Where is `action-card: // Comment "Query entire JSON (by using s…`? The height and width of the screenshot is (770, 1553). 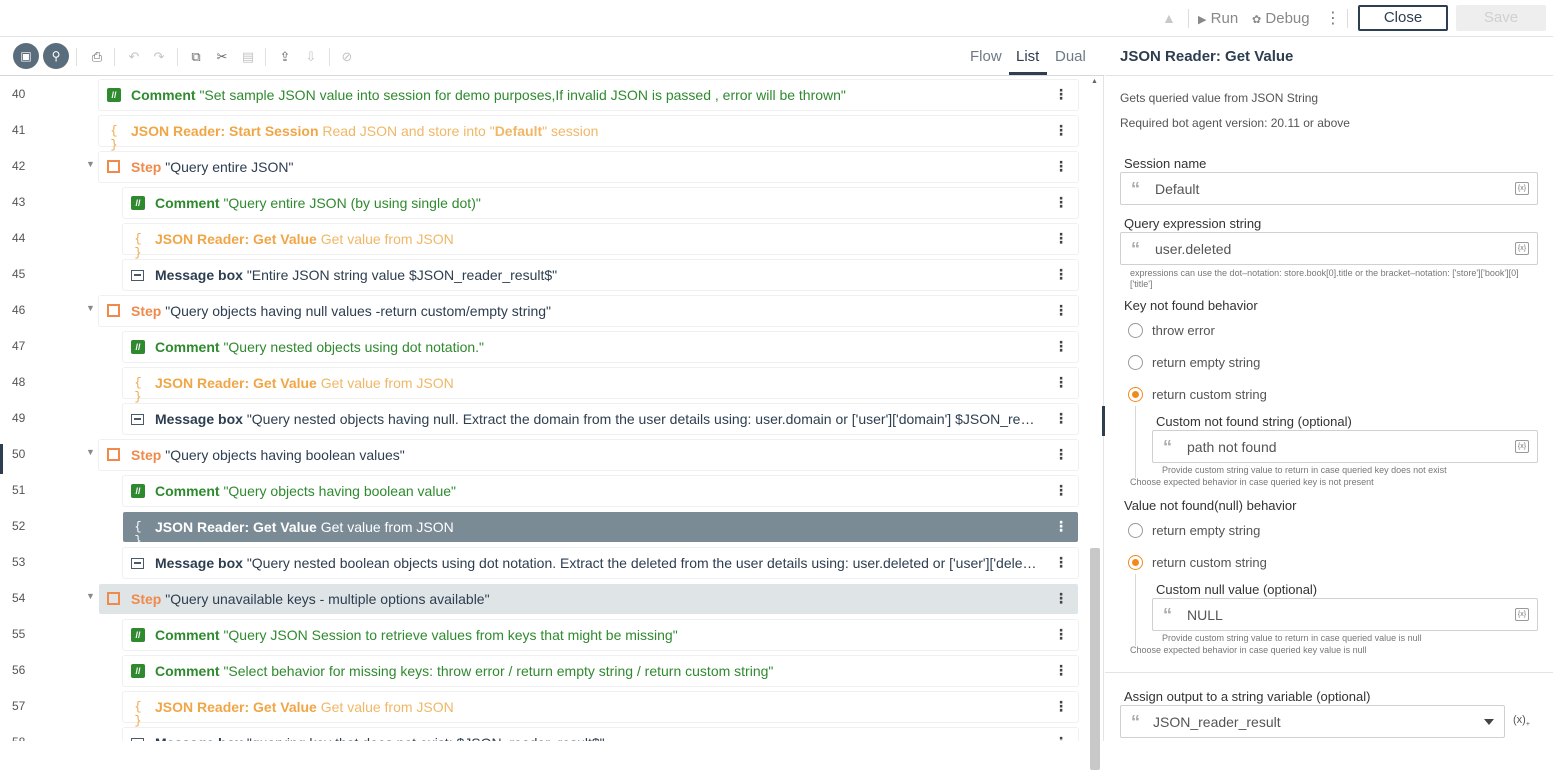 action-card: // Comment "Query entire JSON (by using s… is located at coordinates (600, 203).